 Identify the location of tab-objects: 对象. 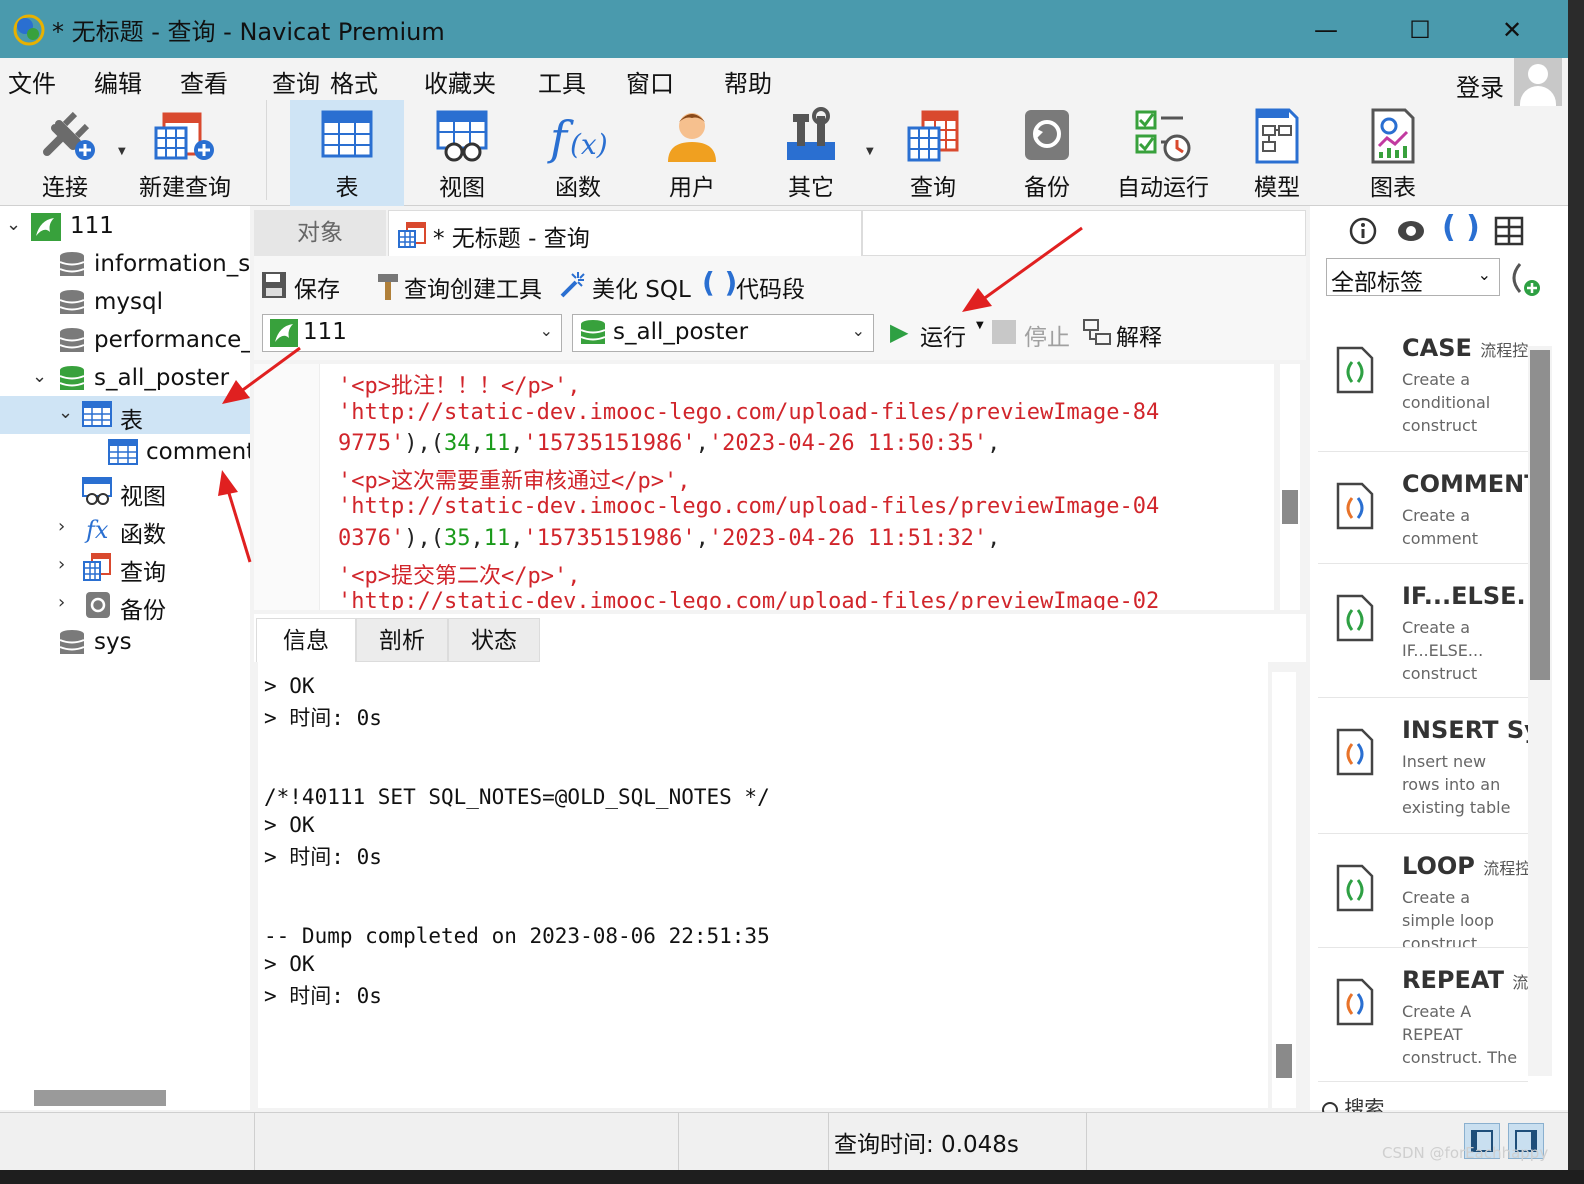
(320, 233).